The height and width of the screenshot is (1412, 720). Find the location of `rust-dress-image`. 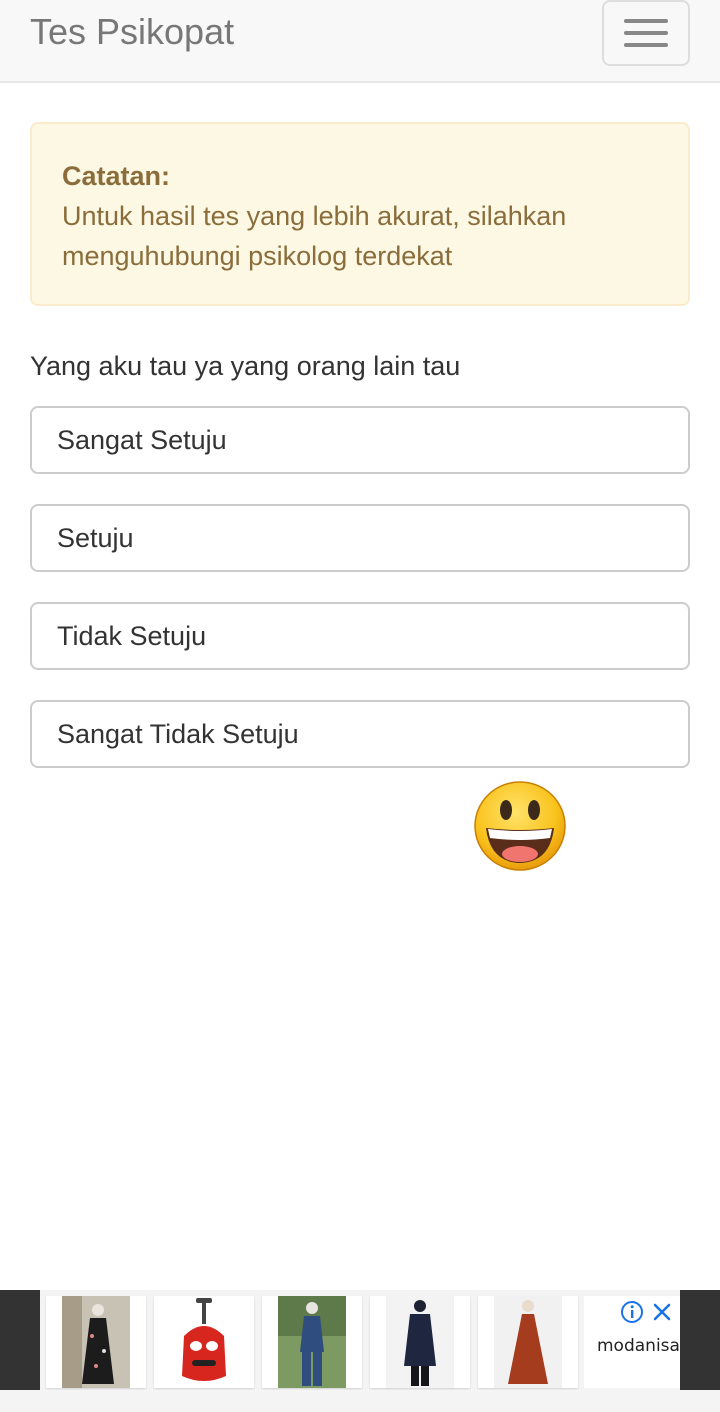

rust-dress-image is located at coordinates (528, 1342).